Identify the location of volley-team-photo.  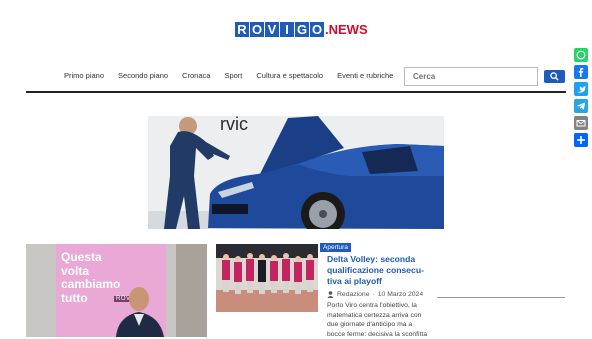
(267, 278).